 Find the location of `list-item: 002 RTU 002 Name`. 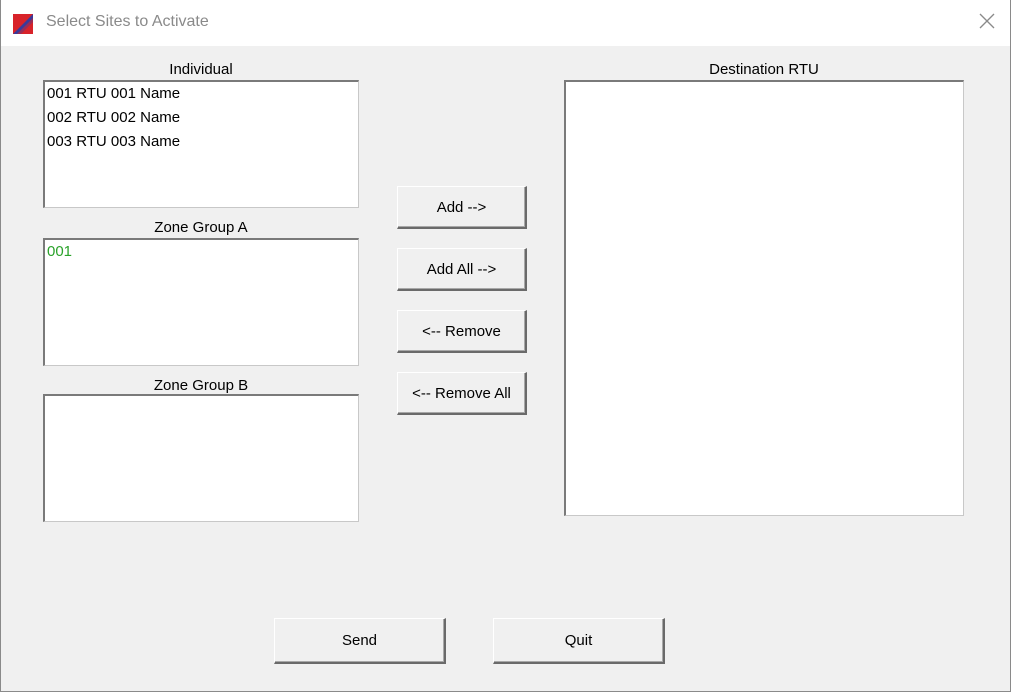

list-item: 002 RTU 002 Name is located at coordinates (201, 118).